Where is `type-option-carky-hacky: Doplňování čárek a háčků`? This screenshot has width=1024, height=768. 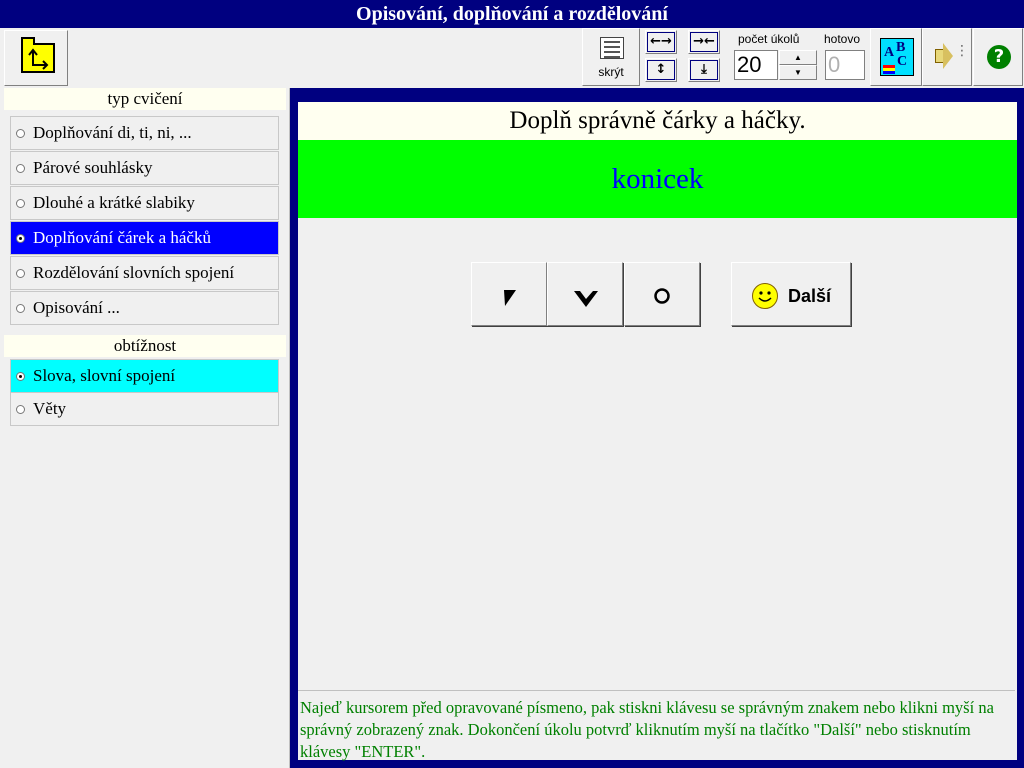
type-option-carky-hacky: Doplňování čárek a háčků is located at coordinates (144, 238).